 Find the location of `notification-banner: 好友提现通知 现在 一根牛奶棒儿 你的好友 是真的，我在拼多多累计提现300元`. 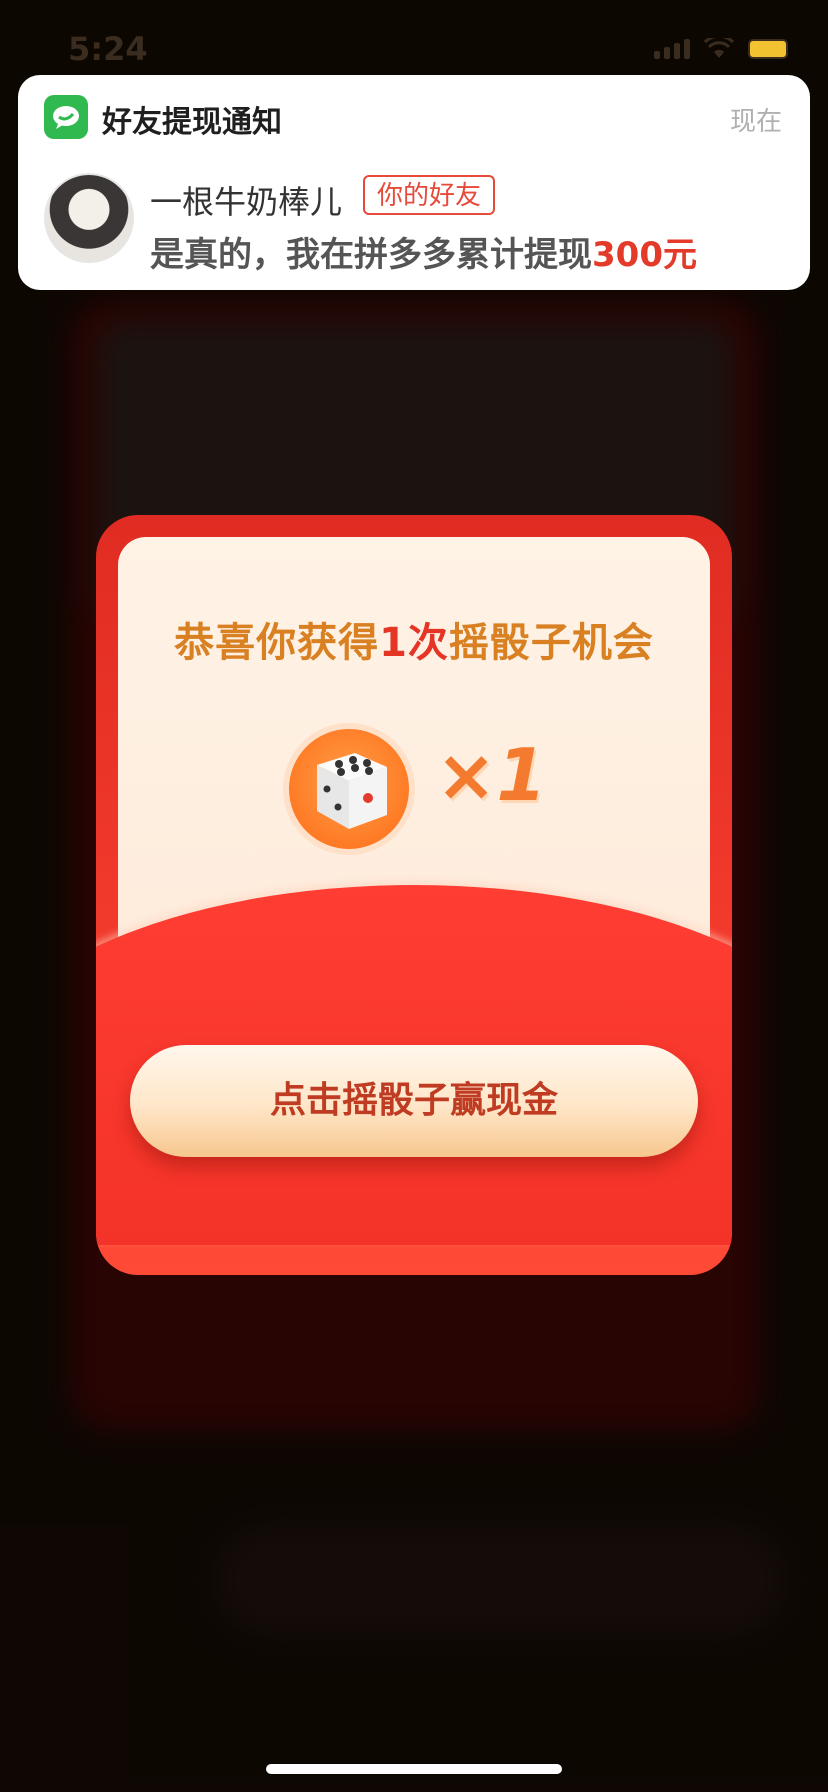

notification-banner: 好友提现通知 现在 一根牛奶棒儿 你的好友 是真的，我在拼多多累计提现300元 is located at coordinates (414, 182).